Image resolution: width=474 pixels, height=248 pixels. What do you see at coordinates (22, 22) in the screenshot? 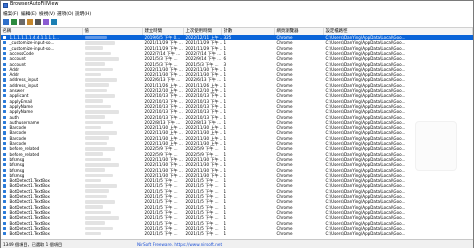
I see `copy-icon` at bounding box center [22, 22].